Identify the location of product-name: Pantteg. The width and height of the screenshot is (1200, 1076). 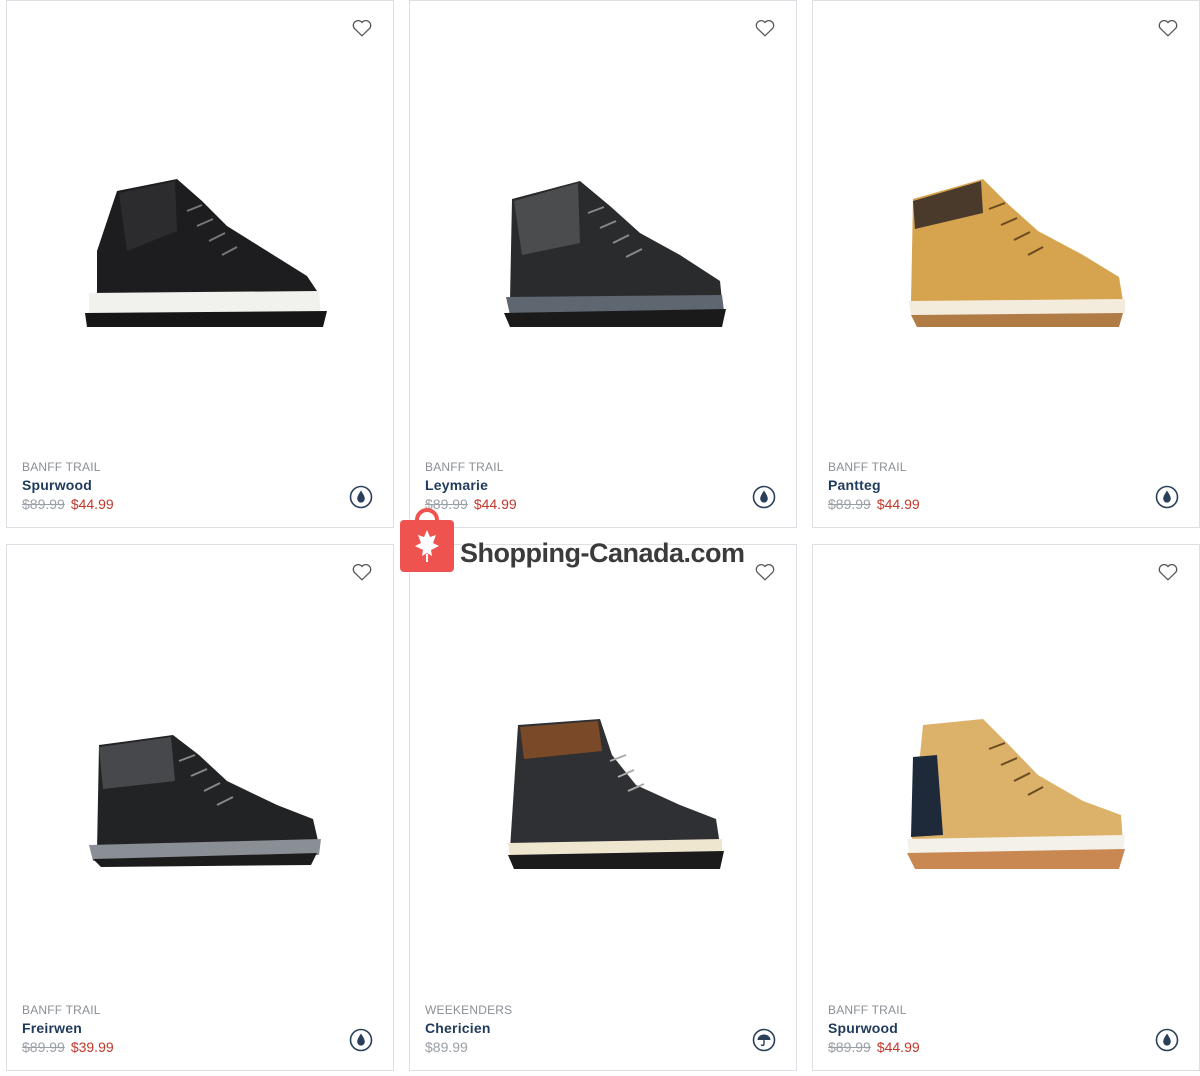
(983, 485).